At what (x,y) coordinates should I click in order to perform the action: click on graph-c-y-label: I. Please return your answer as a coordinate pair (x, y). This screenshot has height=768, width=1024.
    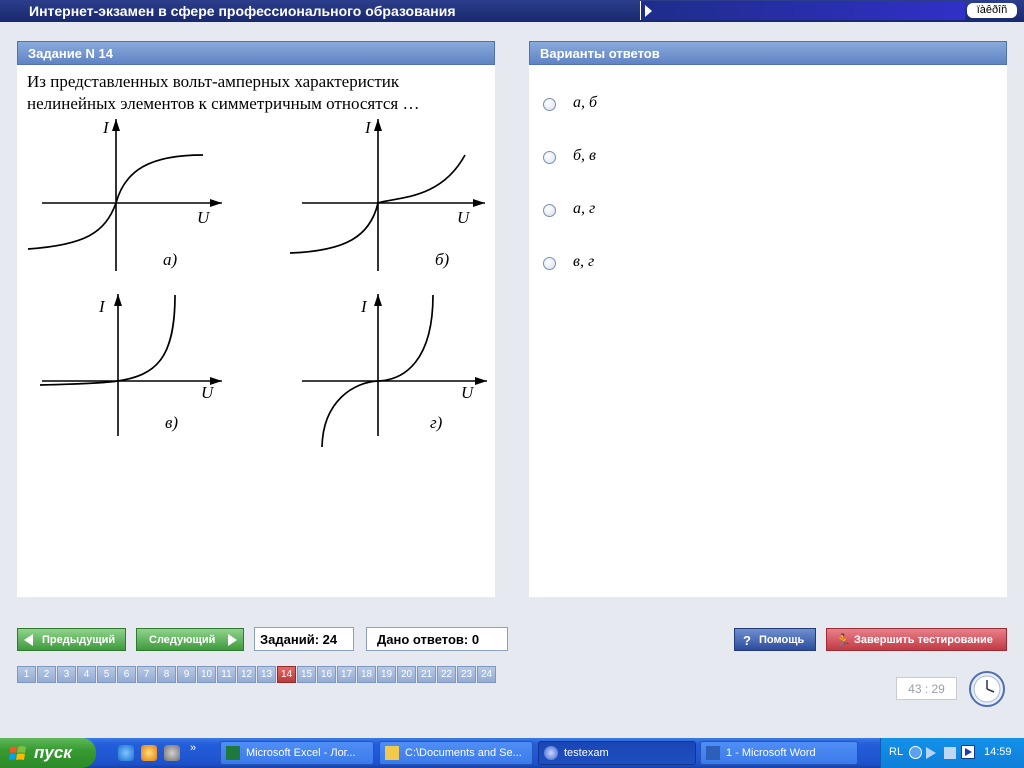
    Looking at the image, I should click on (102, 306).